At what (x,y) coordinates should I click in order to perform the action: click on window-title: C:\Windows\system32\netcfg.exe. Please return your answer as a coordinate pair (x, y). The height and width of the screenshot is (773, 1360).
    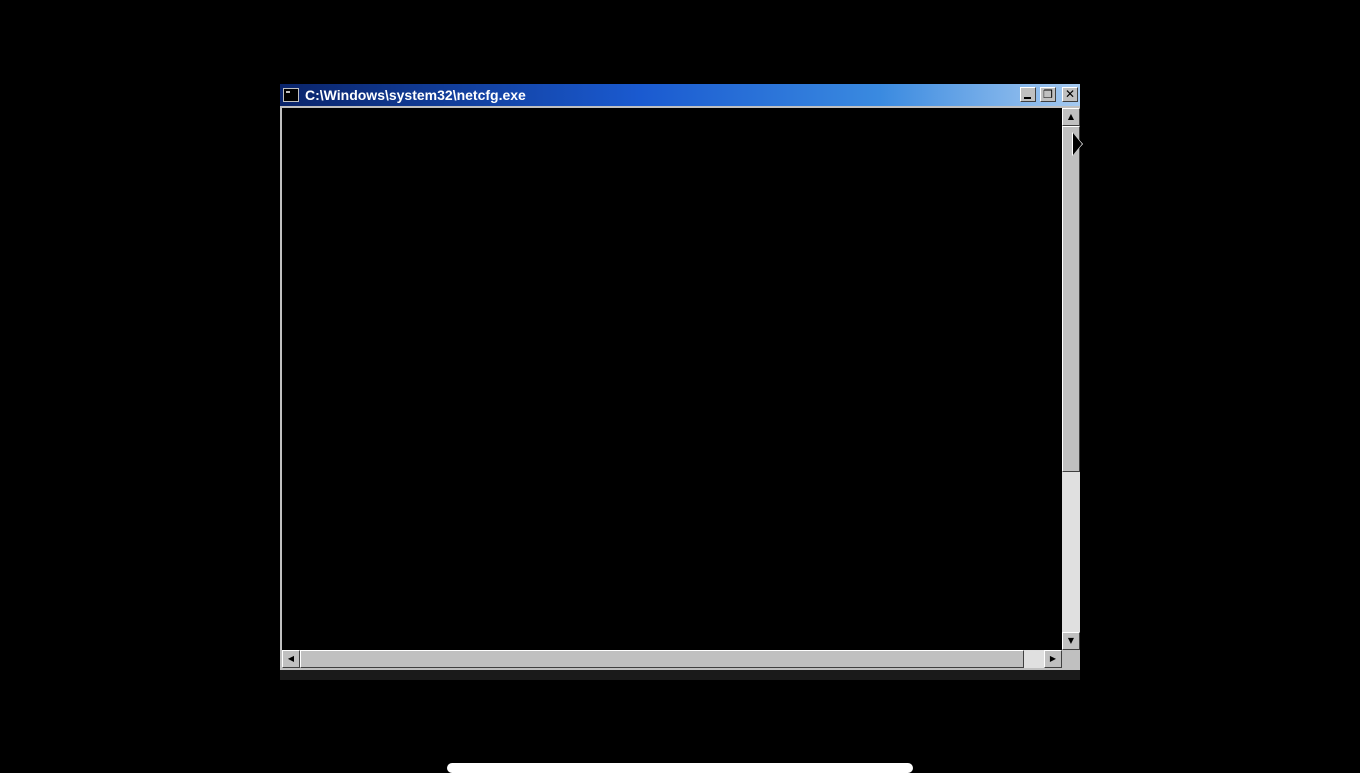
    Looking at the image, I should click on (415, 95).